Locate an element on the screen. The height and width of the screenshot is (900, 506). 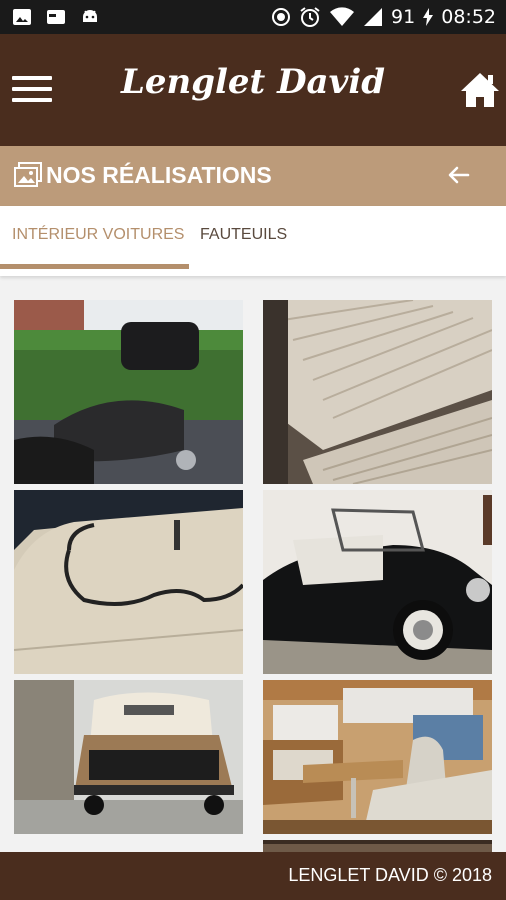
tab-bar: INTÉRIEUR VOITURES FAUTEUILS is located at coordinates (253, 241).